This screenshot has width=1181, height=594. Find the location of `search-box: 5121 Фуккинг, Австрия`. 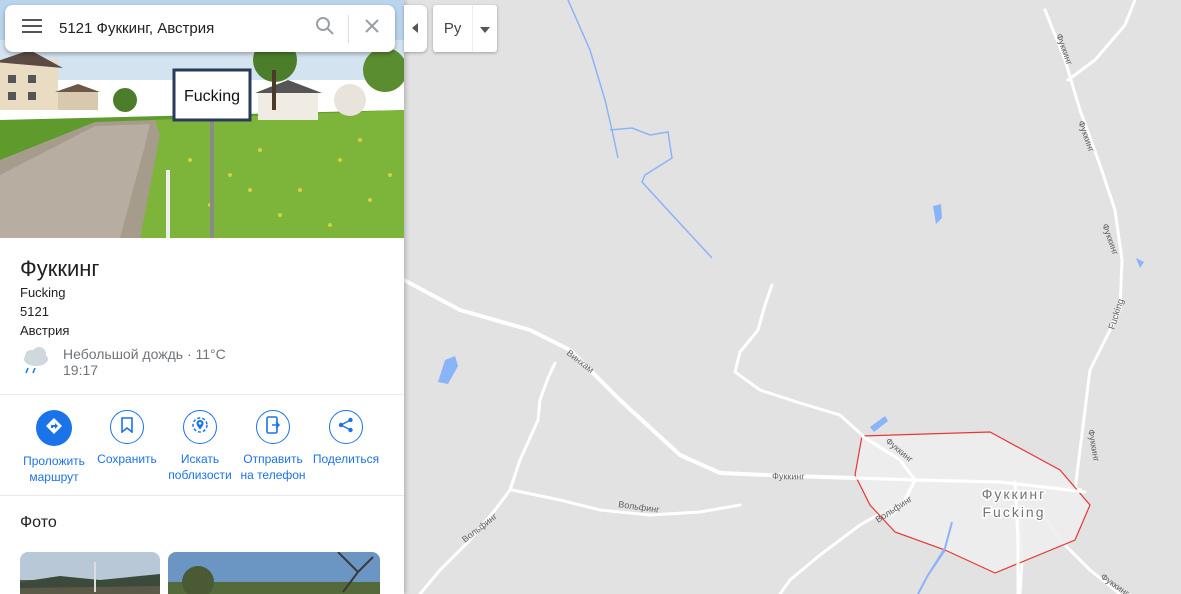

search-box: 5121 Фуккинг, Австрия is located at coordinates (200, 28).